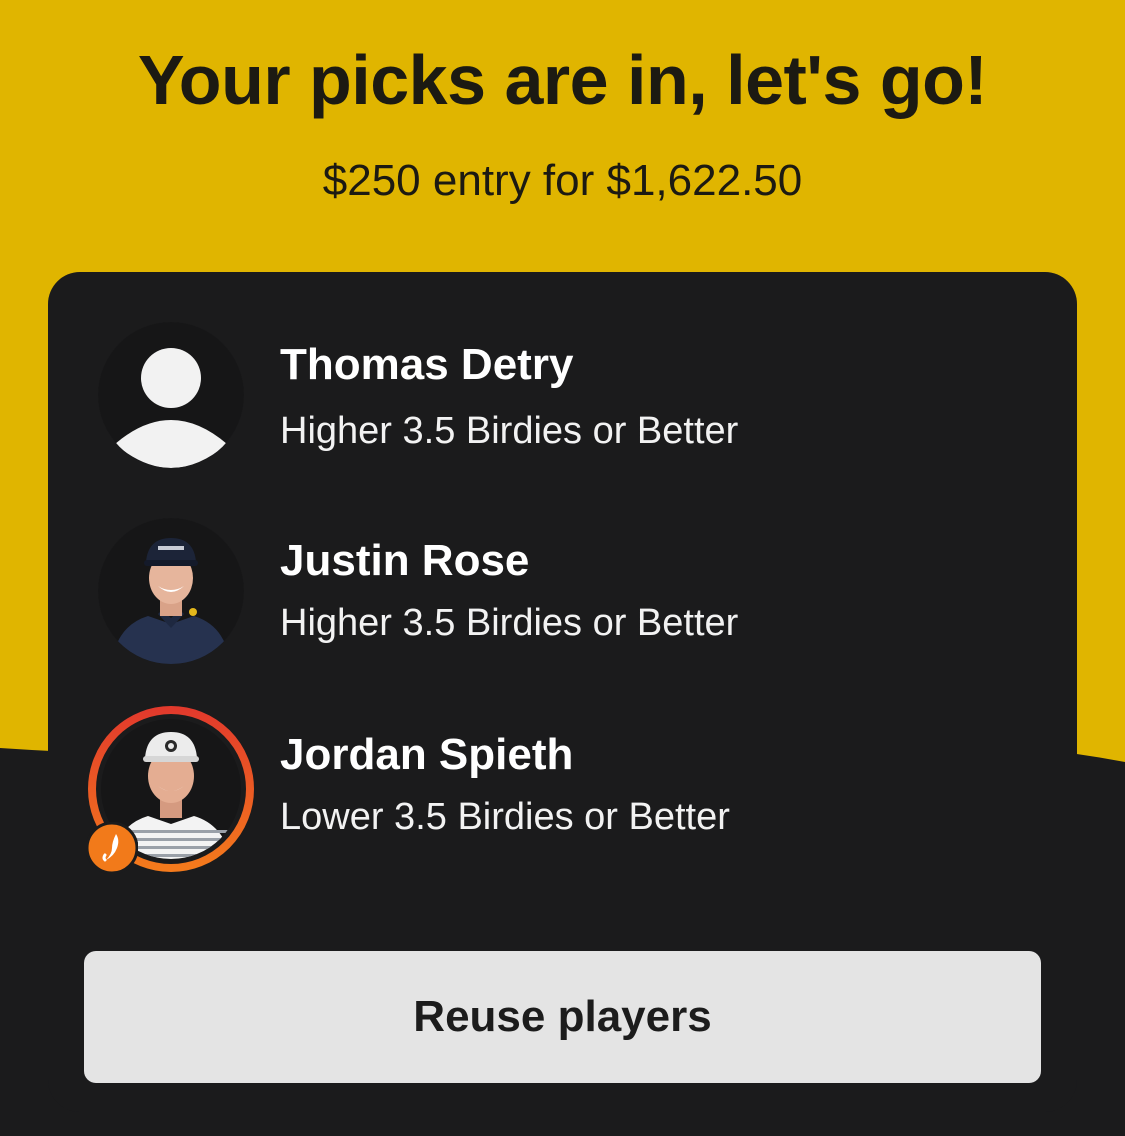  I want to click on reuse-players-button: Reuse players, so click(562, 1017).